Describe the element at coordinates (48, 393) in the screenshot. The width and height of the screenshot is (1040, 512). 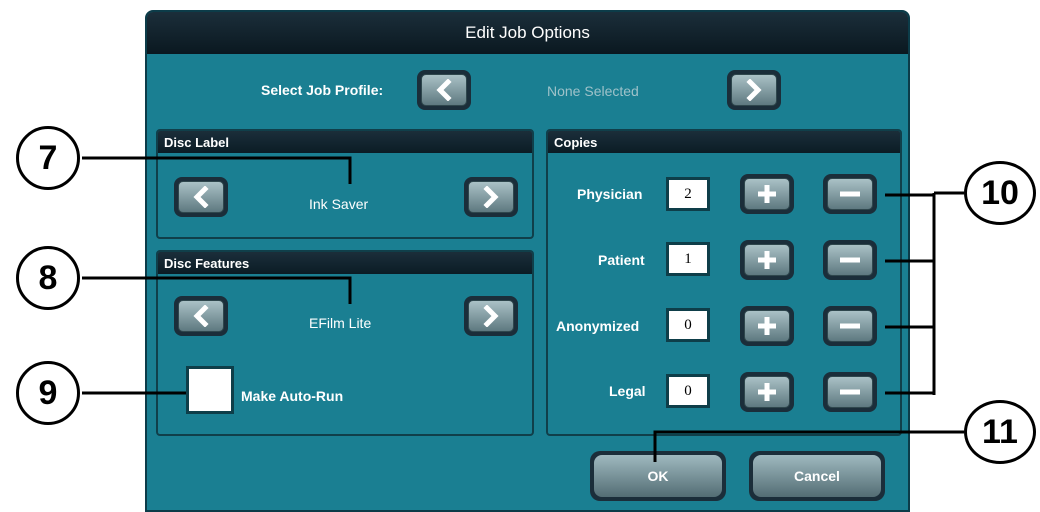
I see `callout-9: 9` at that location.